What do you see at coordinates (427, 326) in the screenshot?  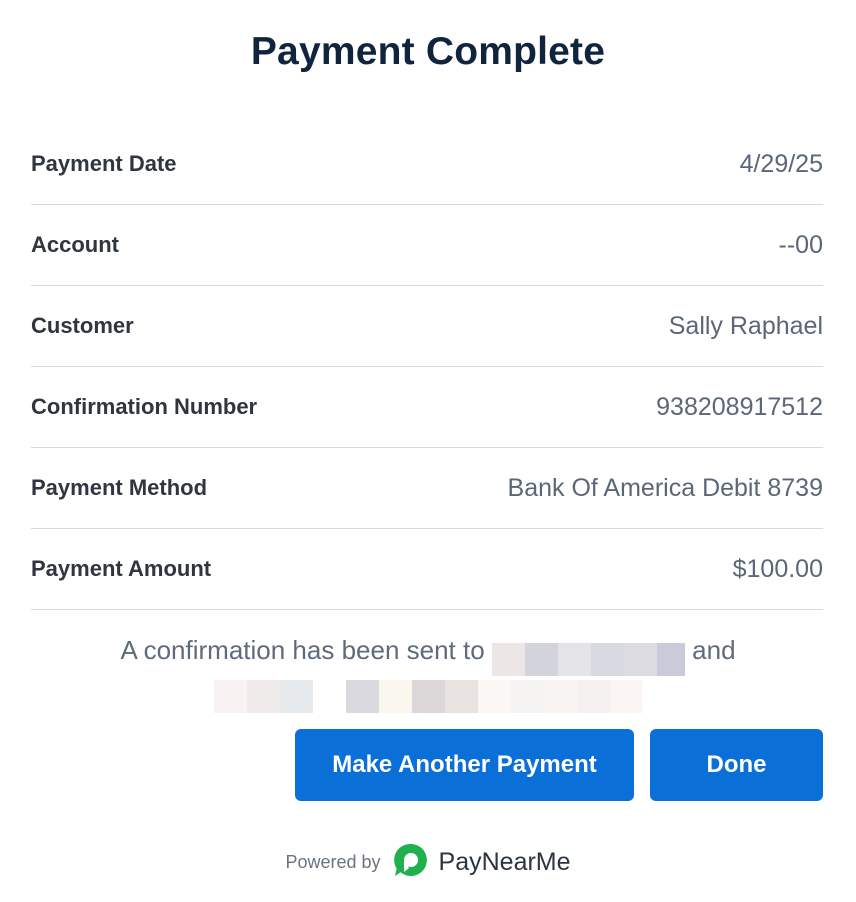 I see `detail-row-customer: Customer Sally Raphael` at bounding box center [427, 326].